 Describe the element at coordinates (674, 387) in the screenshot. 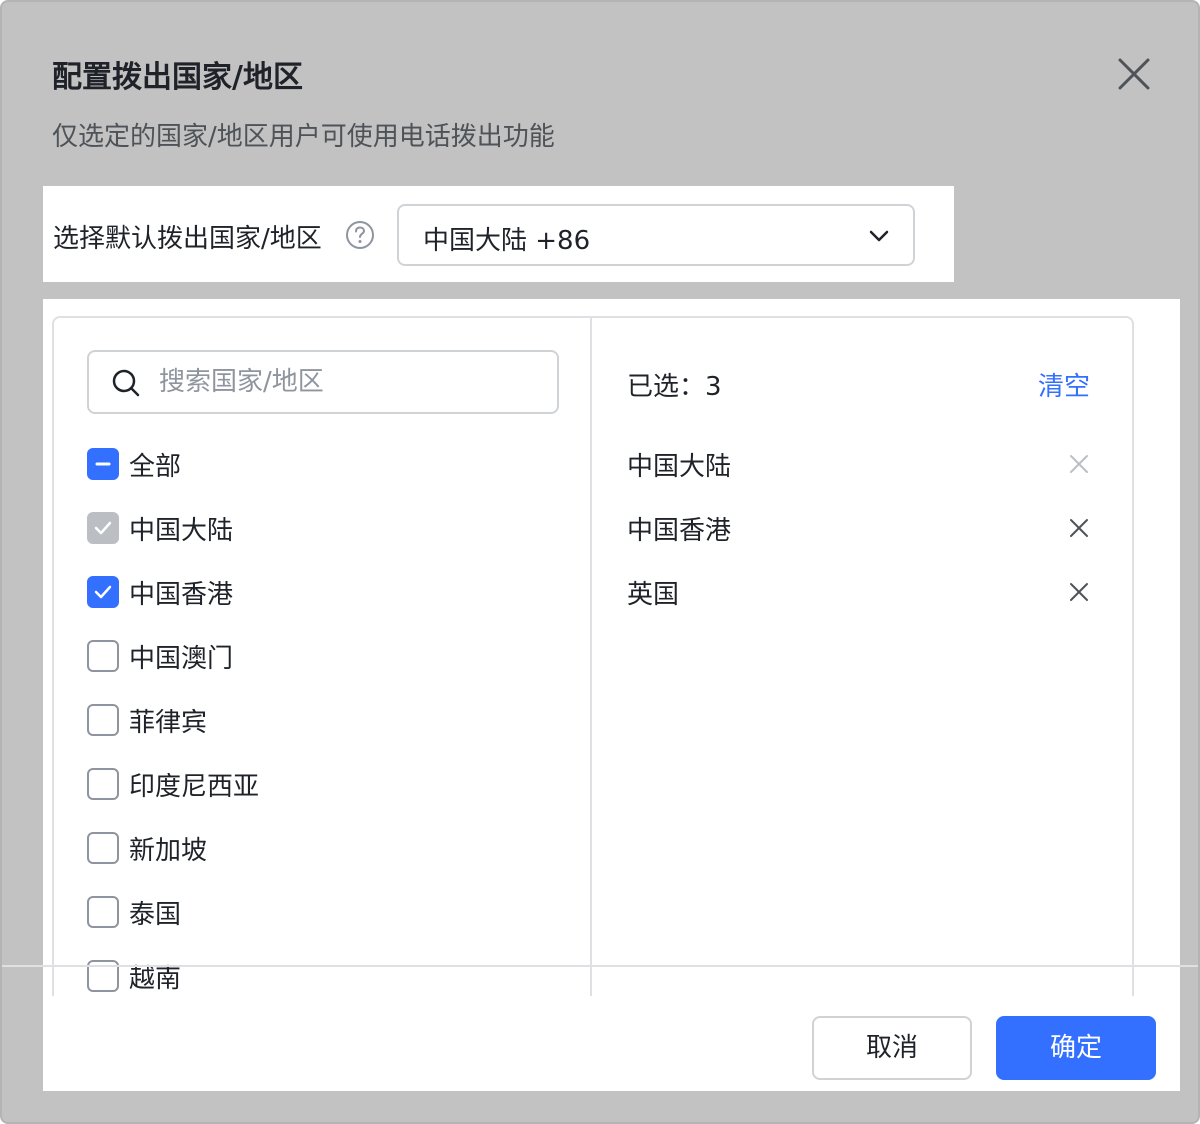

I see `selected-count: 已选：3` at that location.